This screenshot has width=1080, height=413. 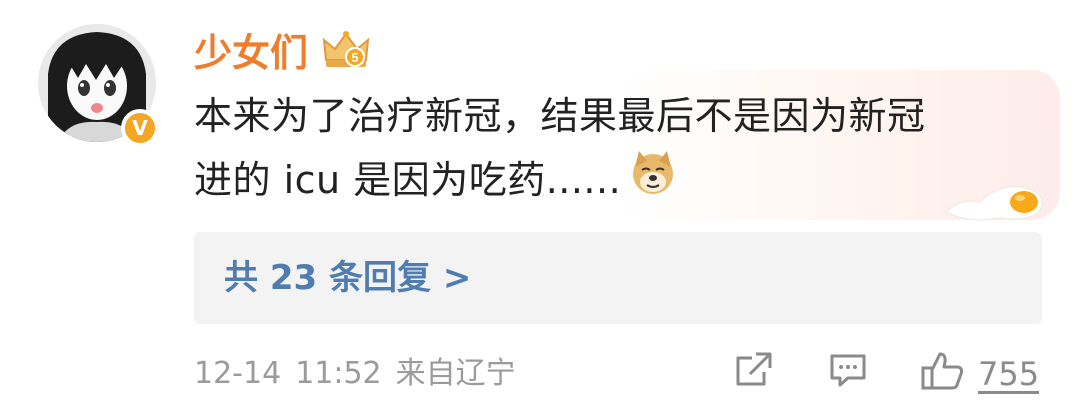 What do you see at coordinates (338, 373) in the screenshot?
I see `comment-time: 11:52` at bounding box center [338, 373].